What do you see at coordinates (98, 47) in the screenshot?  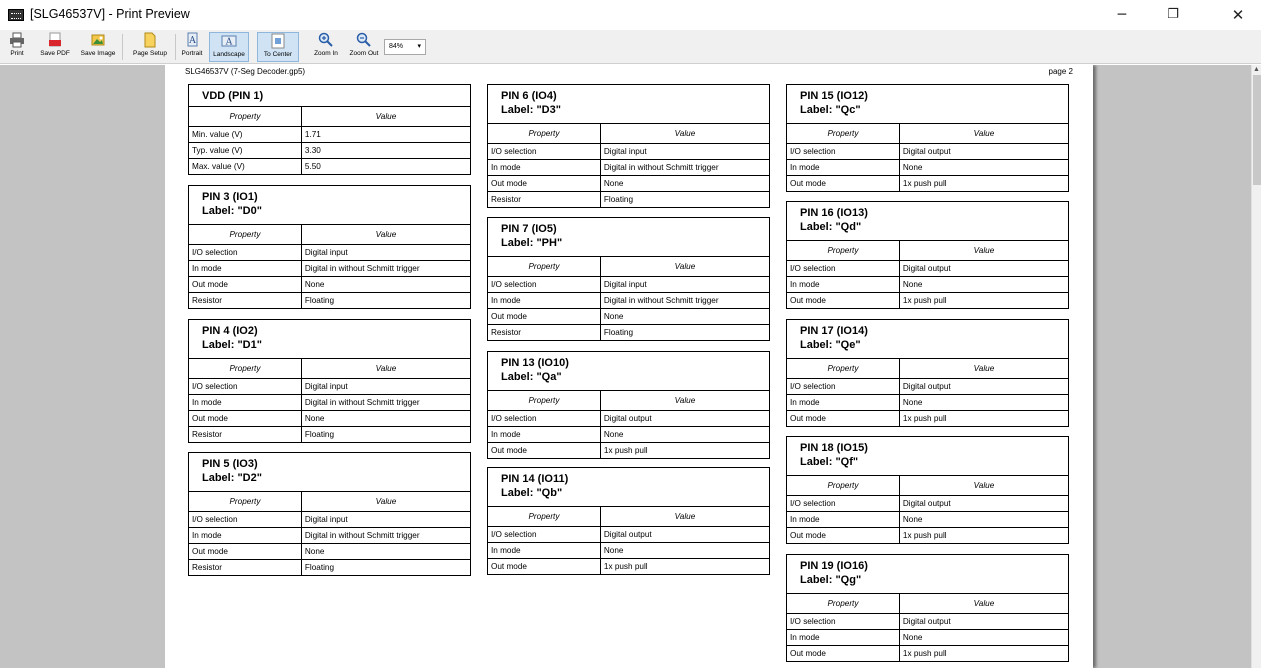 I see `save-image-button: Save Image` at bounding box center [98, 47].